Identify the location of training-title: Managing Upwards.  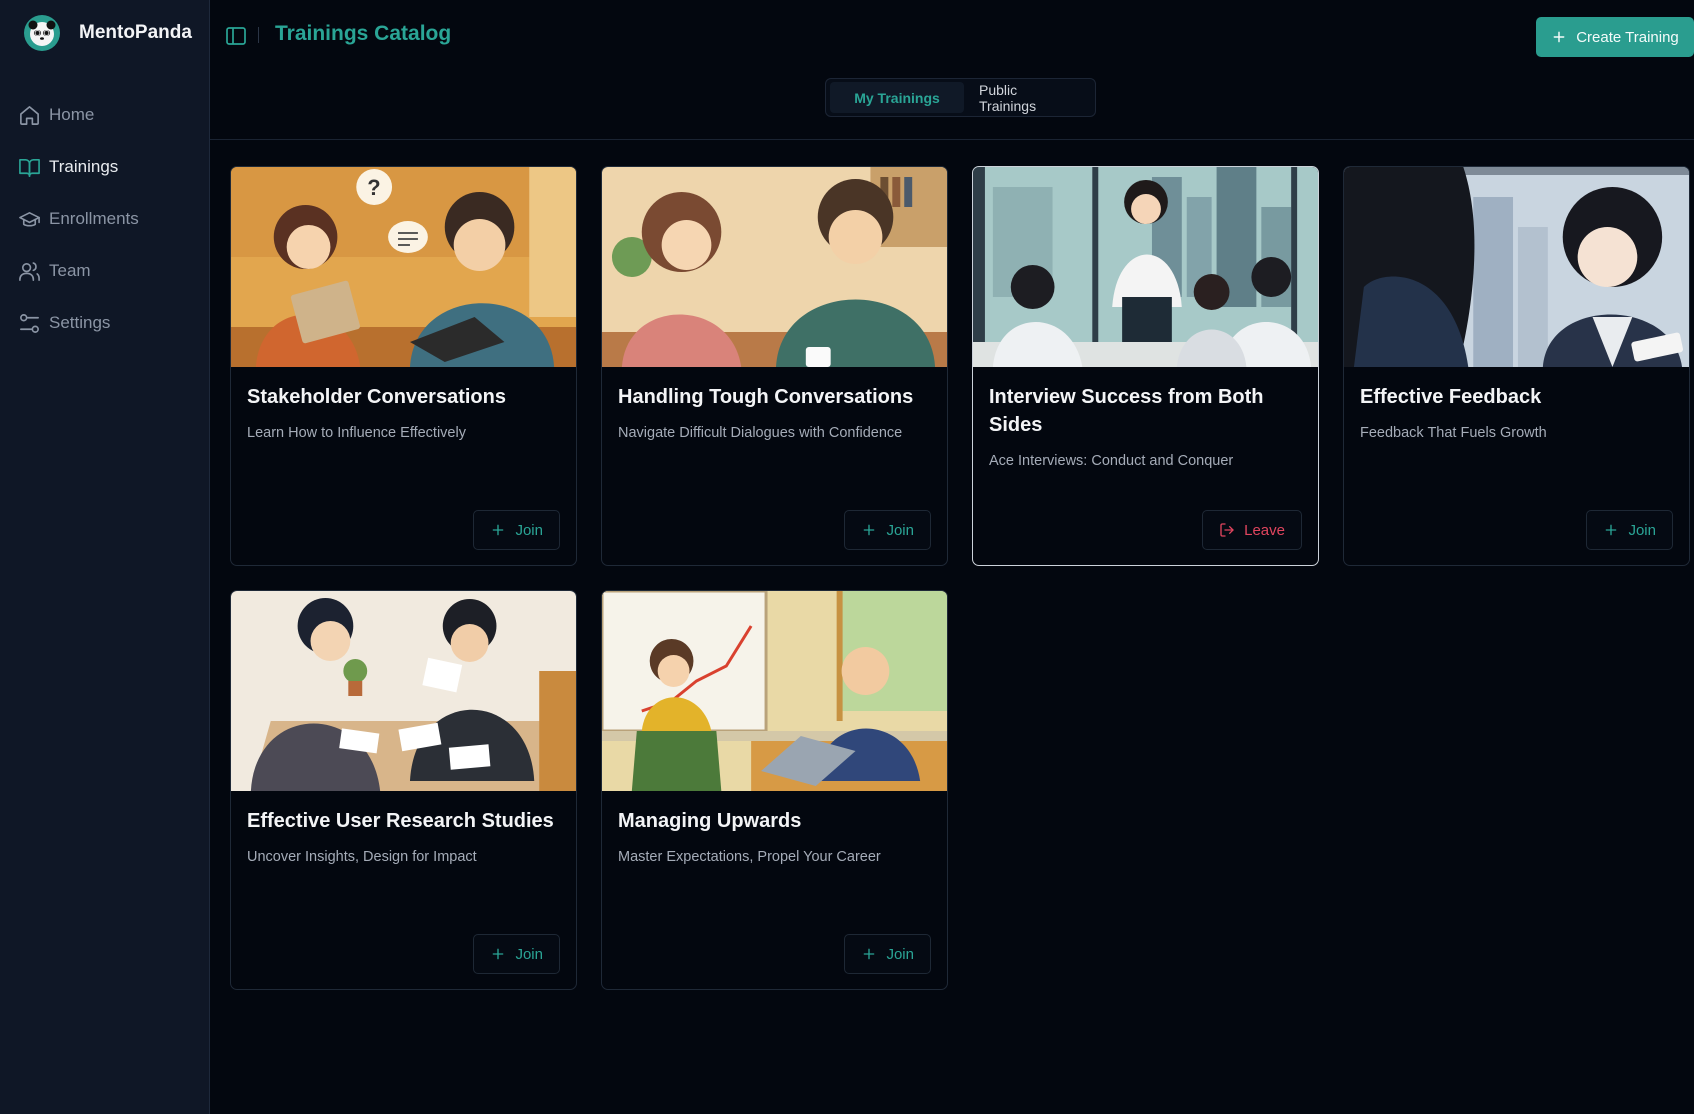
(710, 821).